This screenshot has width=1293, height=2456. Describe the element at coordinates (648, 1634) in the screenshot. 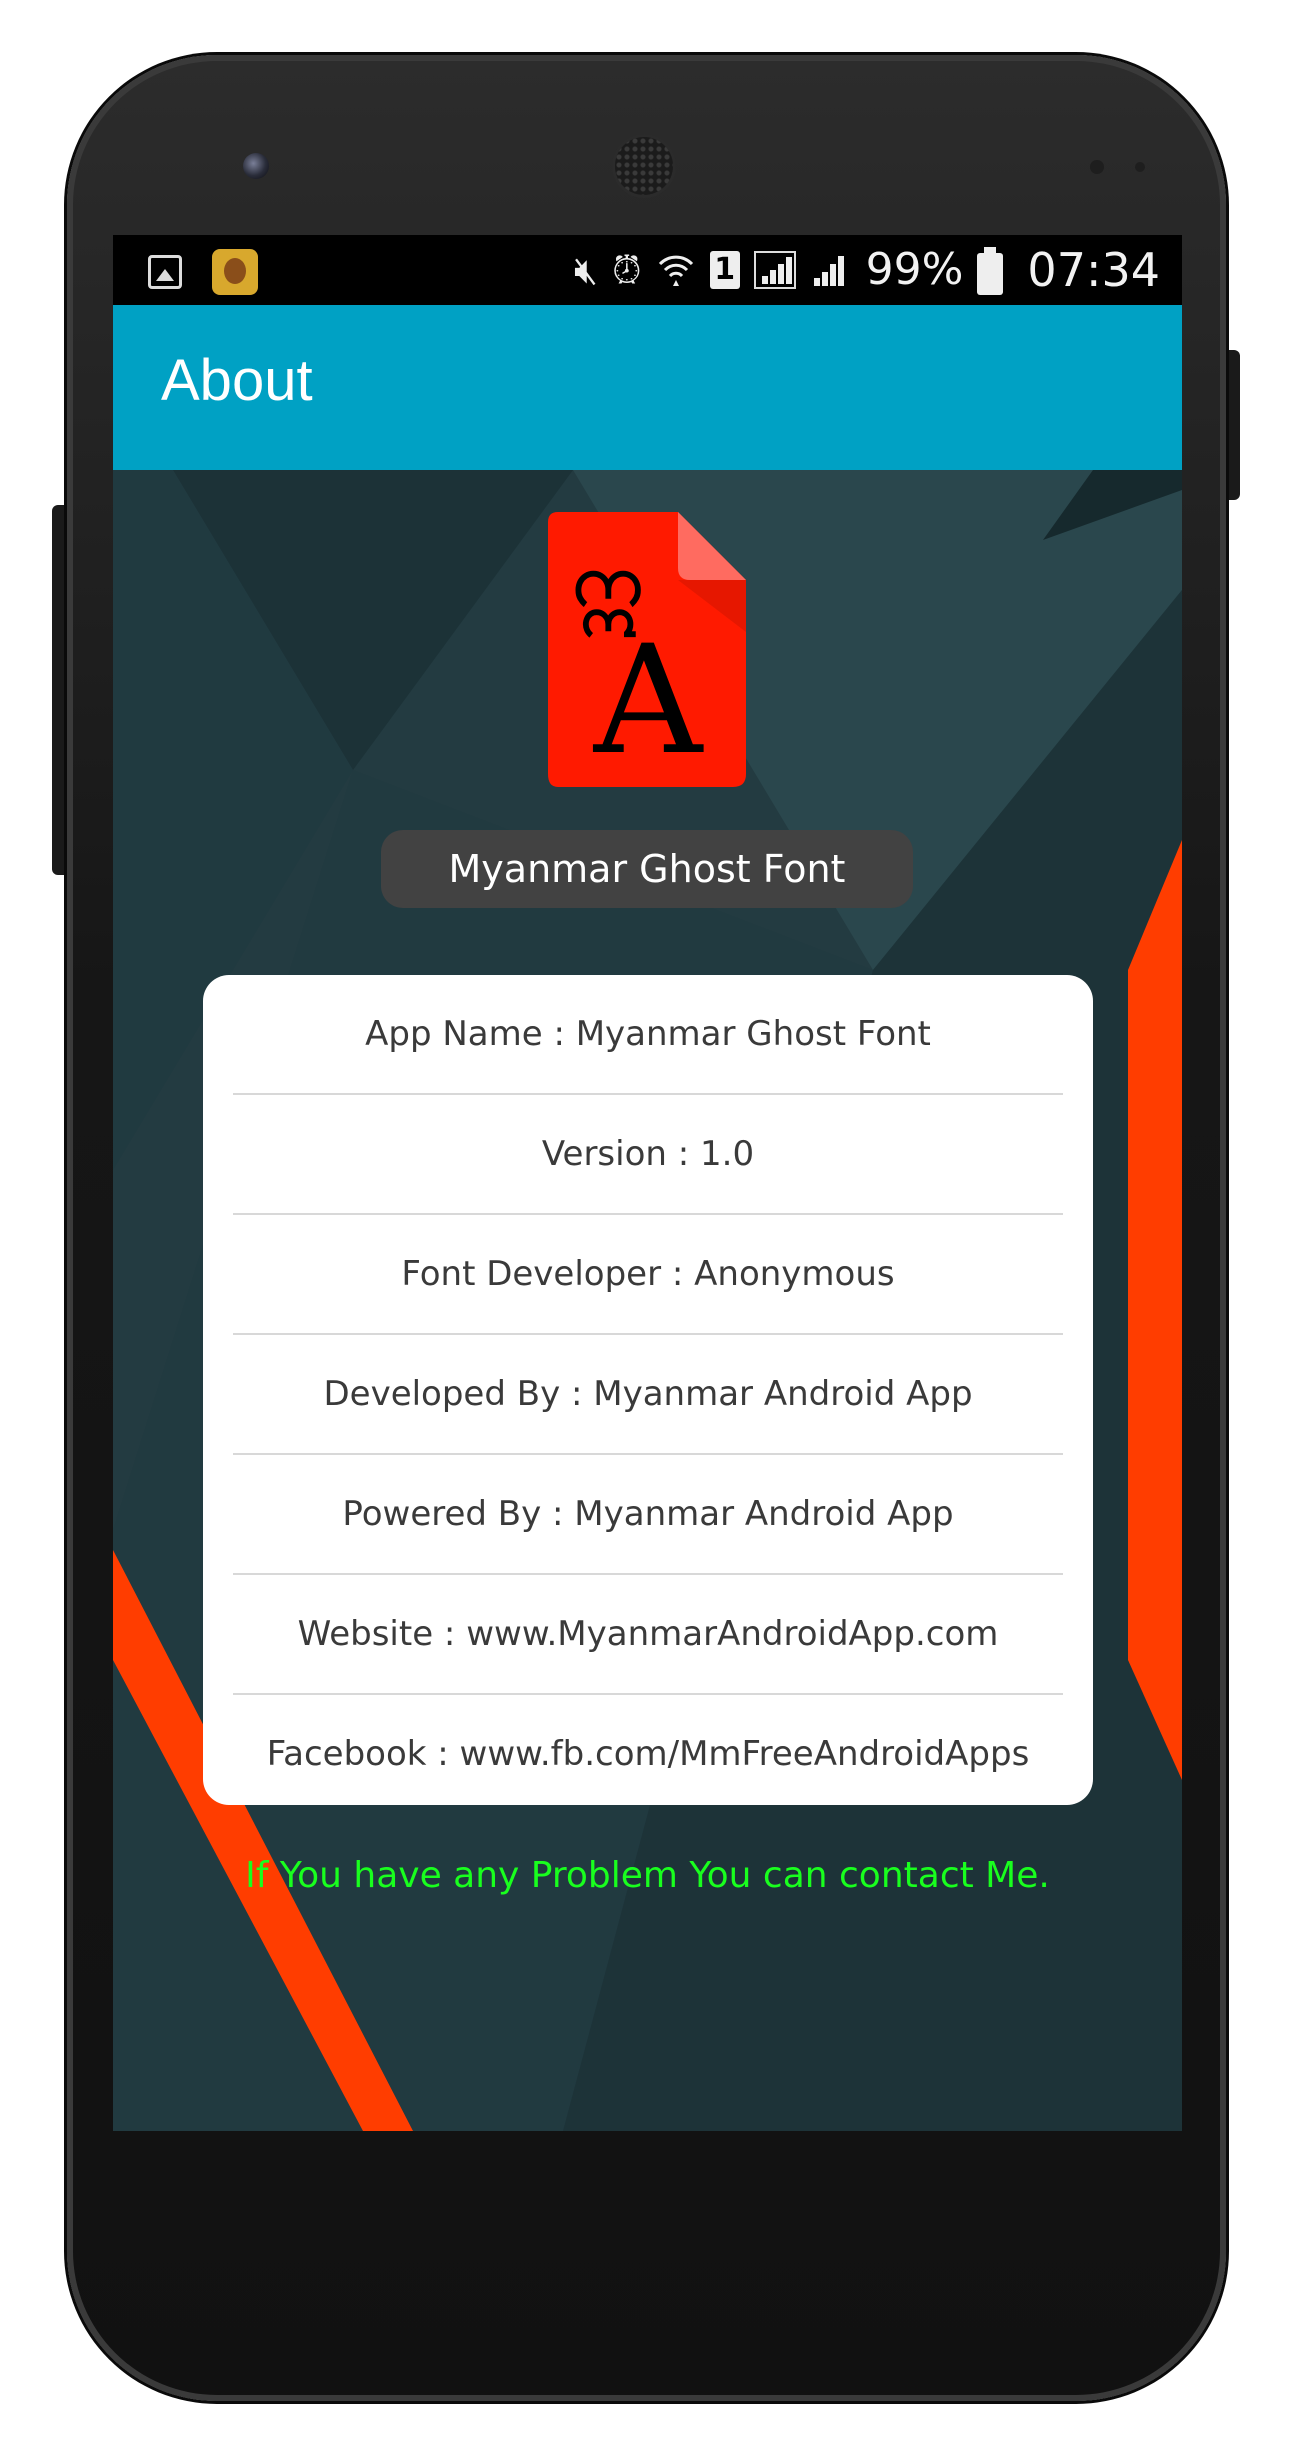

I see `info-website-link: Website : www.MyanmarAndroidApp.com` at that location.